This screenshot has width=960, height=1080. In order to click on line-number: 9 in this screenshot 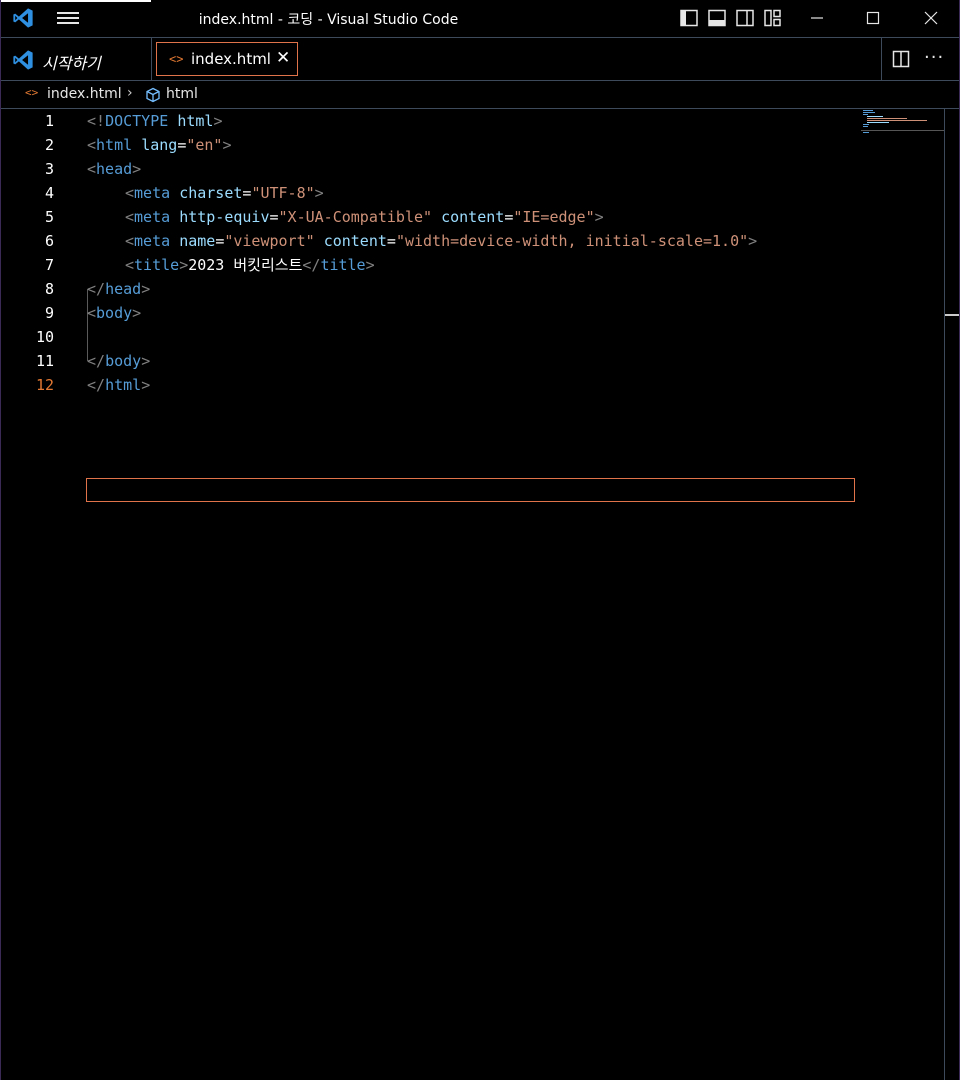, I will do `click(49, 313)`.